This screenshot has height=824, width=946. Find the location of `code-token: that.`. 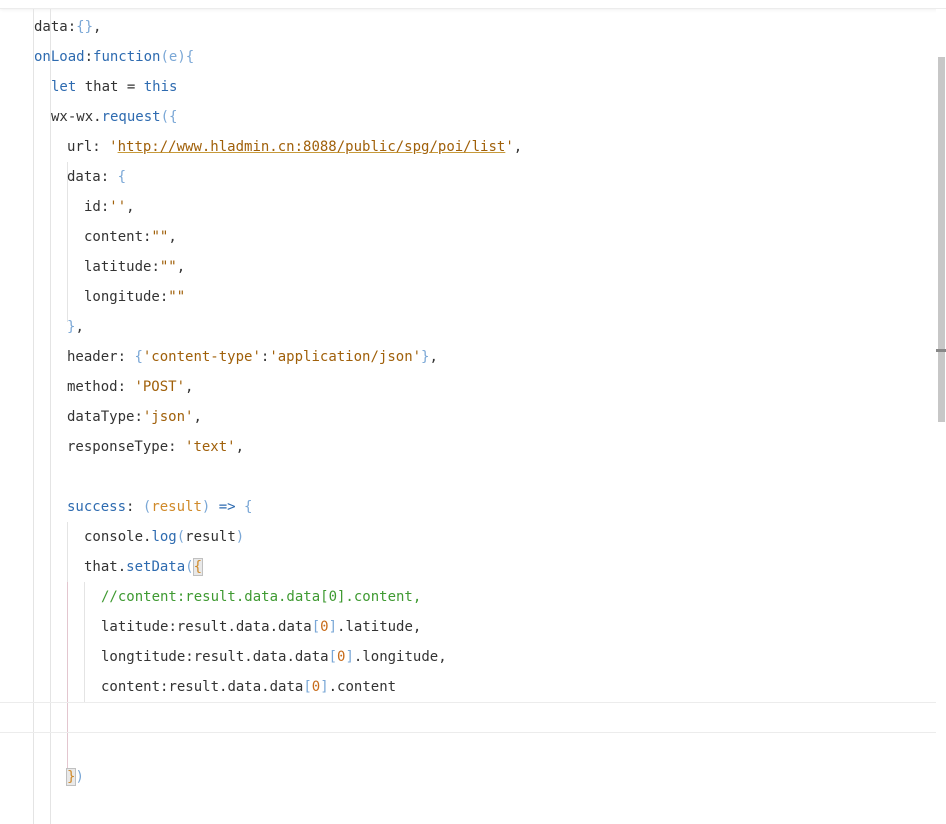

code-token: that. is located at coordinates (105, 567).